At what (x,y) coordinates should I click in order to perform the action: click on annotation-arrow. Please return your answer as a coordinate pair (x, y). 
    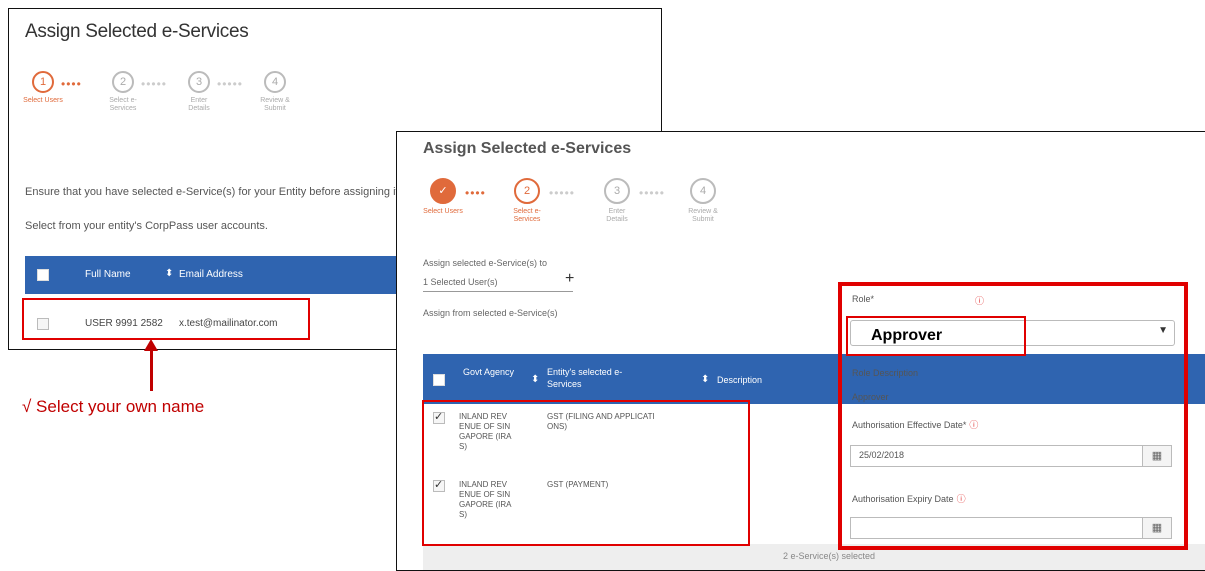
    Looking at the image, I should click on (151, 369).